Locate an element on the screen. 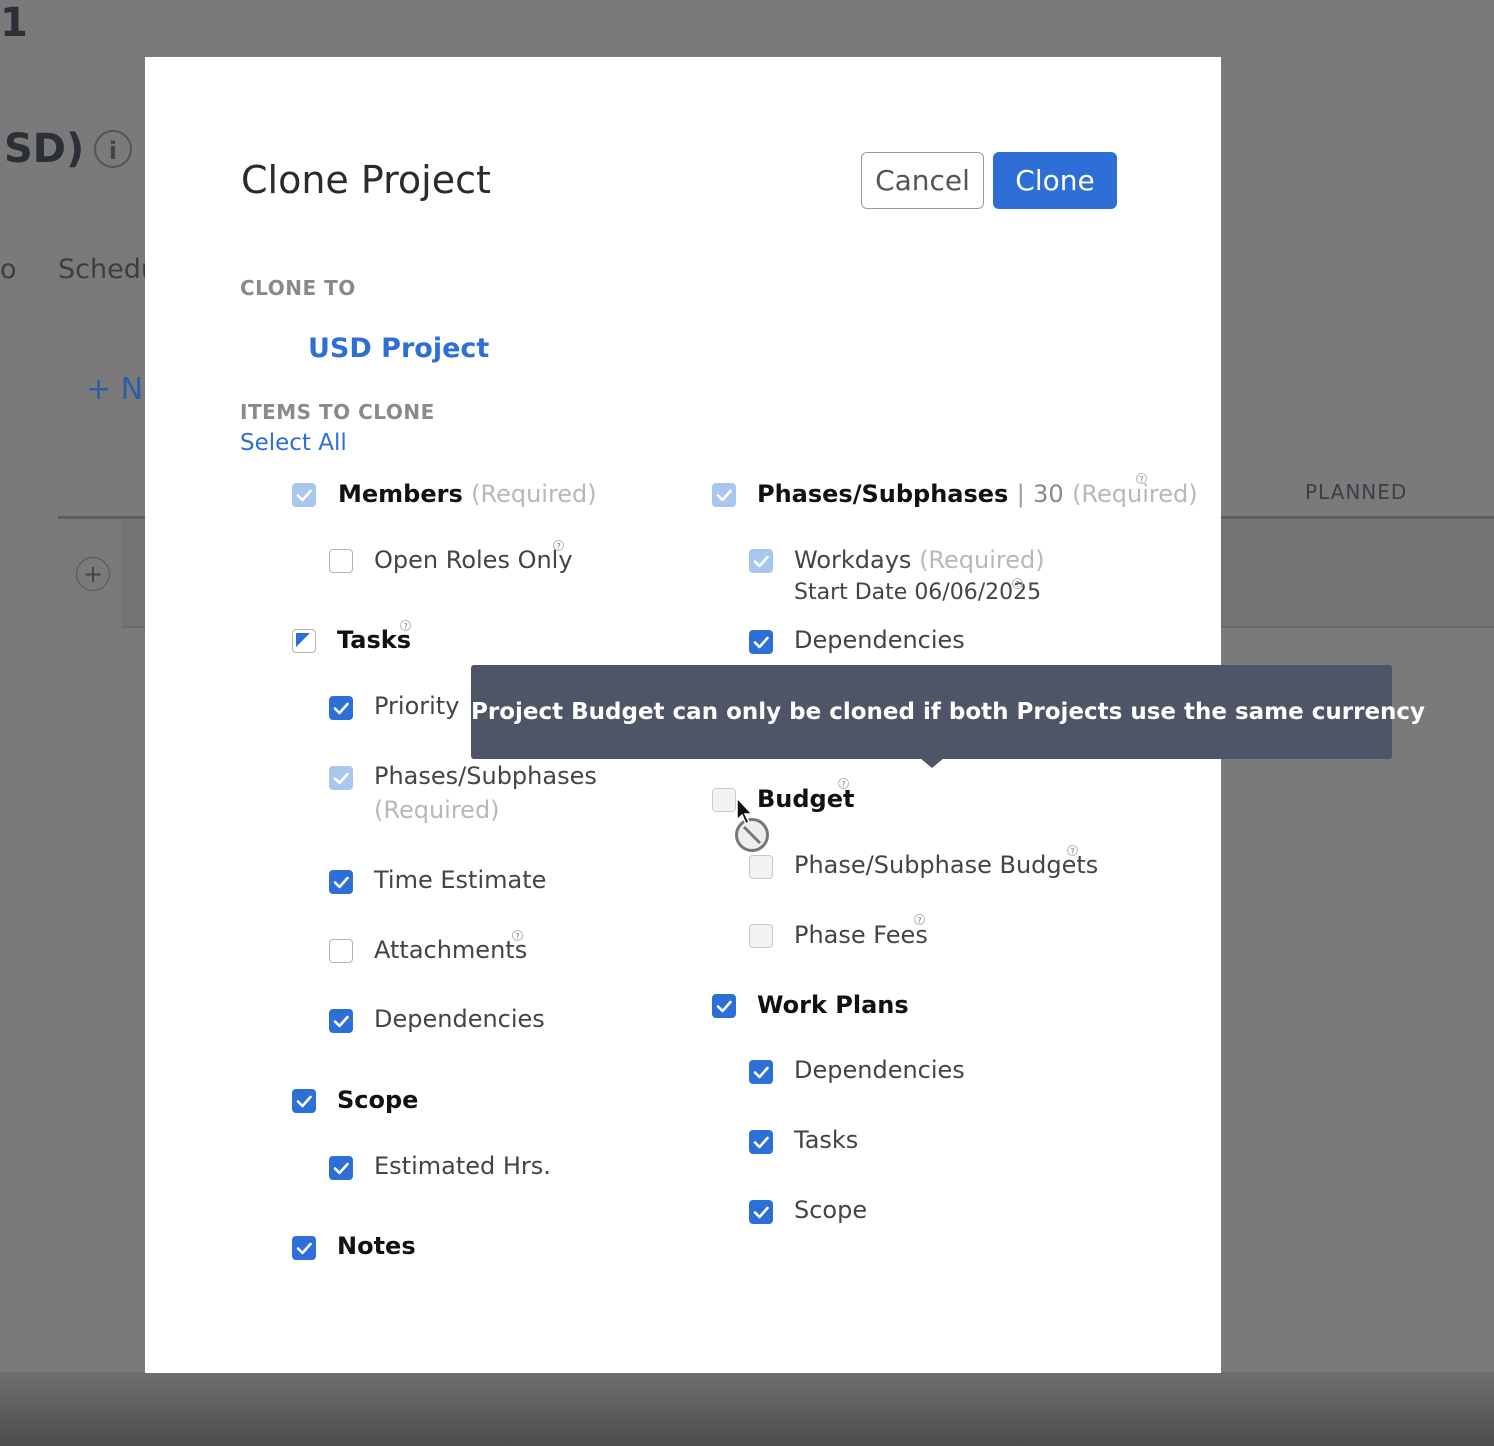 This screenshot has height=1446, width=1494. task-phases-required: (Required) is located at coordinates (437, 810).